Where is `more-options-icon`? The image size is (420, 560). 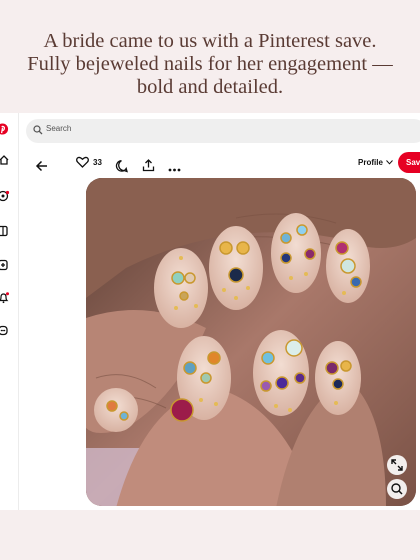 more-options-icon is located at coordinates (174, 170).